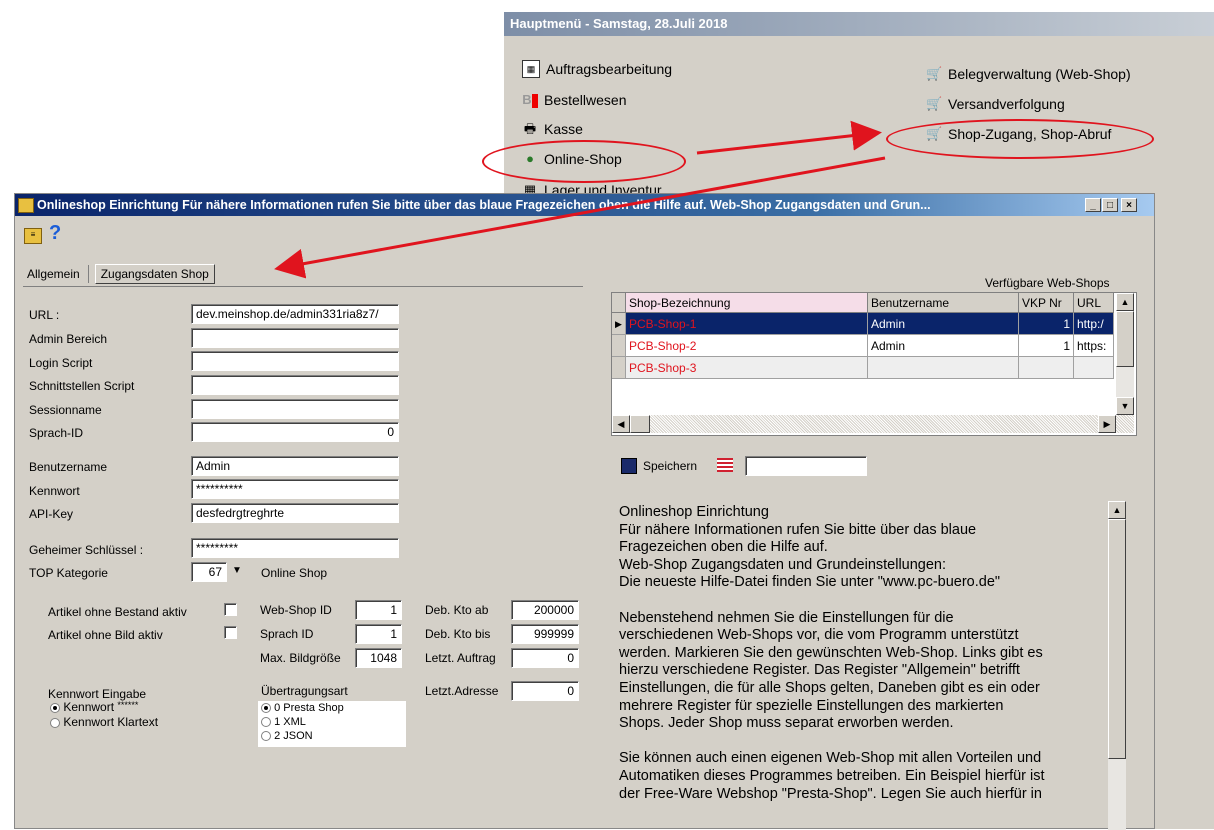 The width and height of the screenshot is (1214, 830). I want to click on annotation-arrows, so click(580, 199).